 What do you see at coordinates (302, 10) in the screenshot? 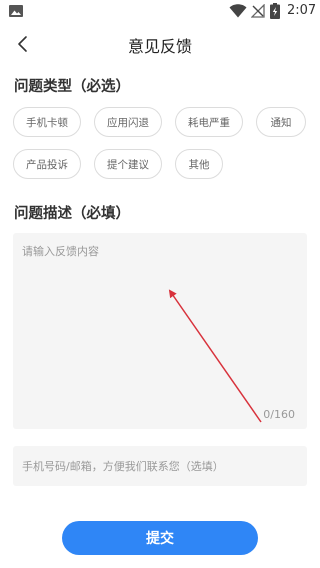
I see `status-time: 2:07` at bounding box center [302, 10].